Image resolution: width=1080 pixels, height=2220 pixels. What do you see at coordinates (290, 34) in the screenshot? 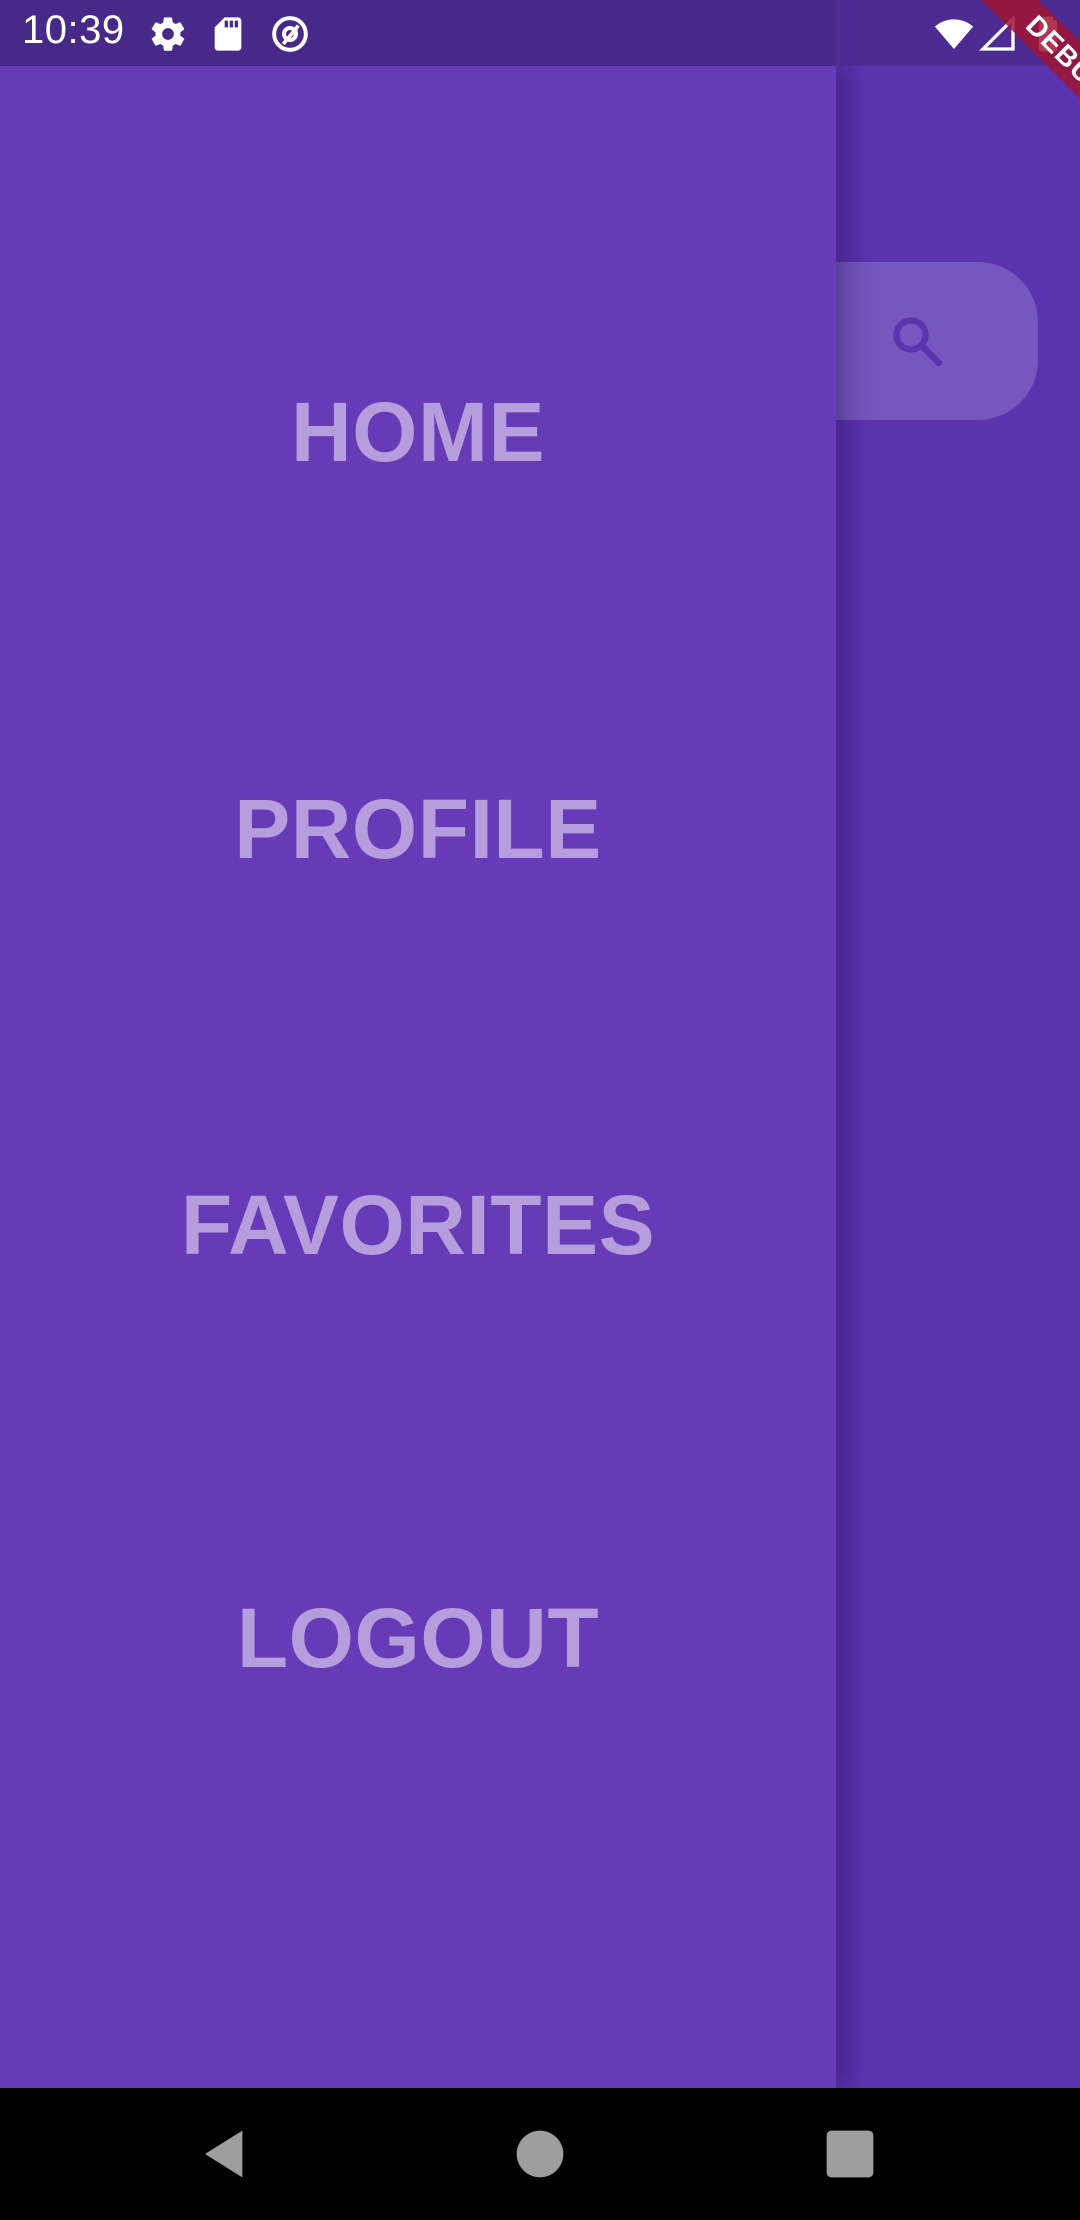
I see `at-sign-icon` at bounding box center [290, 34].